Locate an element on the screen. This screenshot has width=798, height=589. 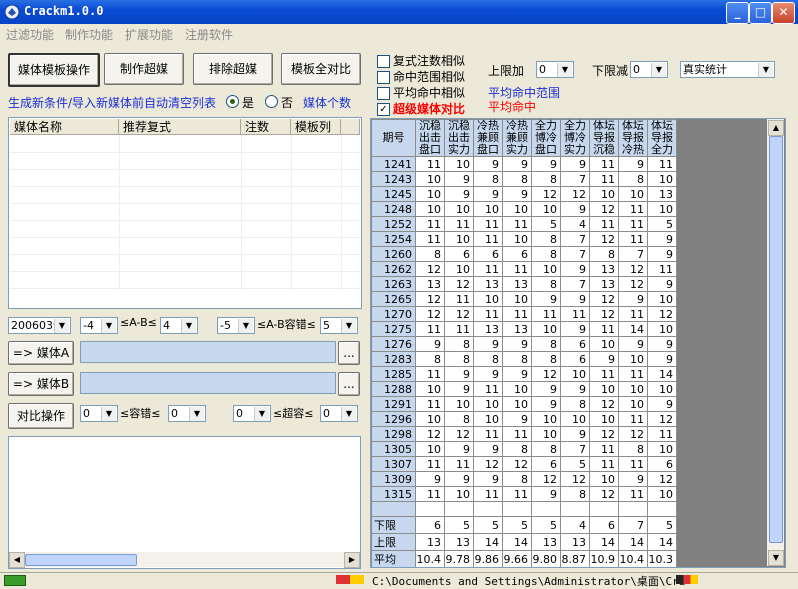
row-label: 1298 is located at coordinates (393, 434).